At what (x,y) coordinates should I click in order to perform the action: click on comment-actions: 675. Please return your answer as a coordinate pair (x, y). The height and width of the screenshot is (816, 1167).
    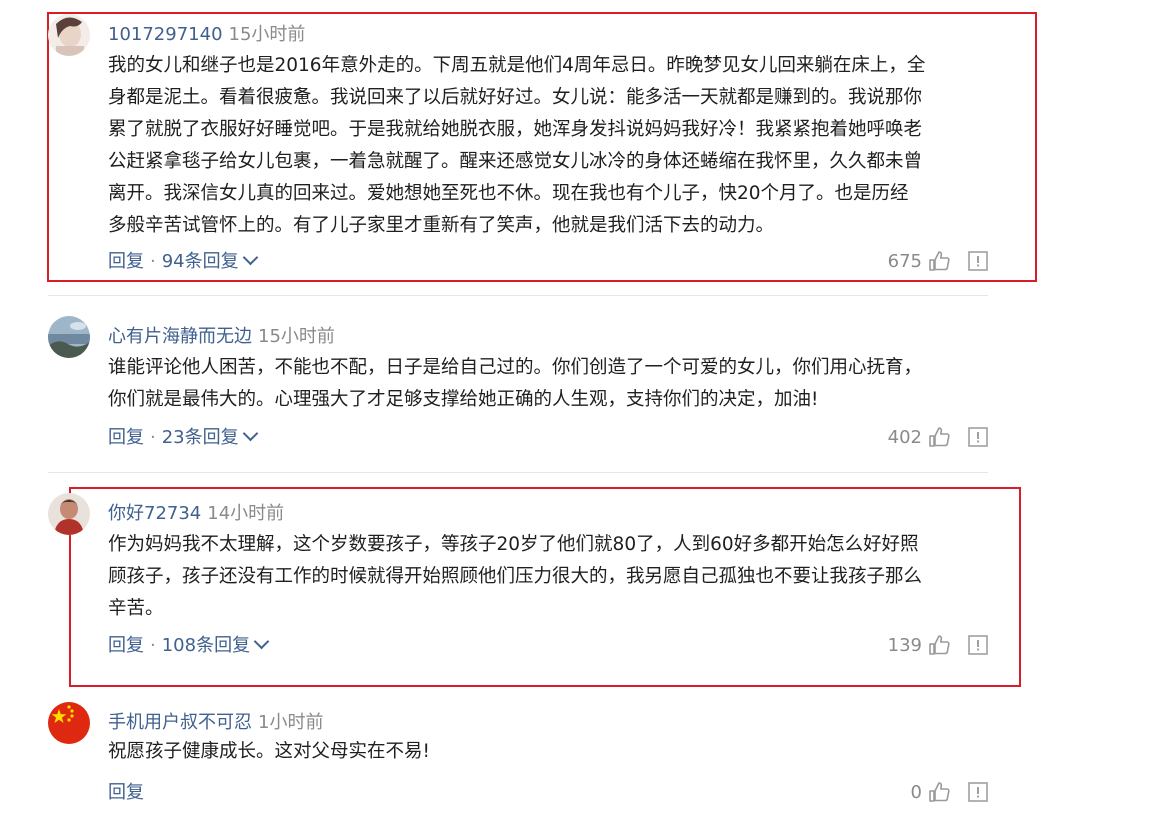
    Looking at the image, I should click on (938, 261).